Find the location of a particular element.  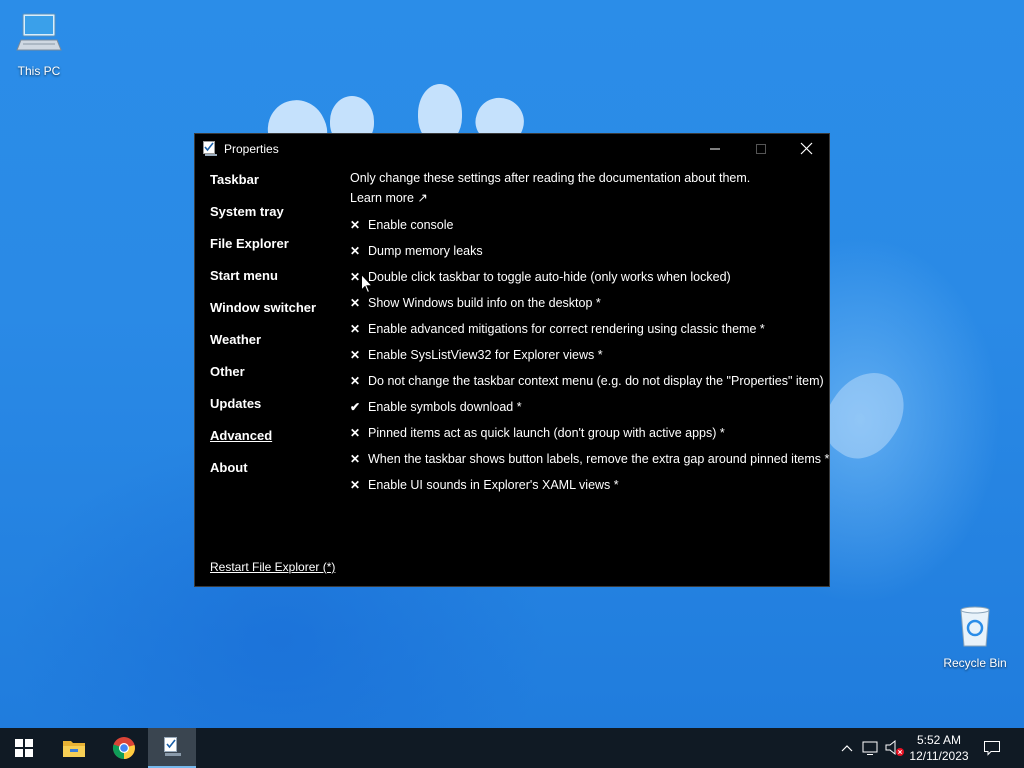

taskbar: 5:52 AM 12/11/2023 is located at coordinates (512, 748).